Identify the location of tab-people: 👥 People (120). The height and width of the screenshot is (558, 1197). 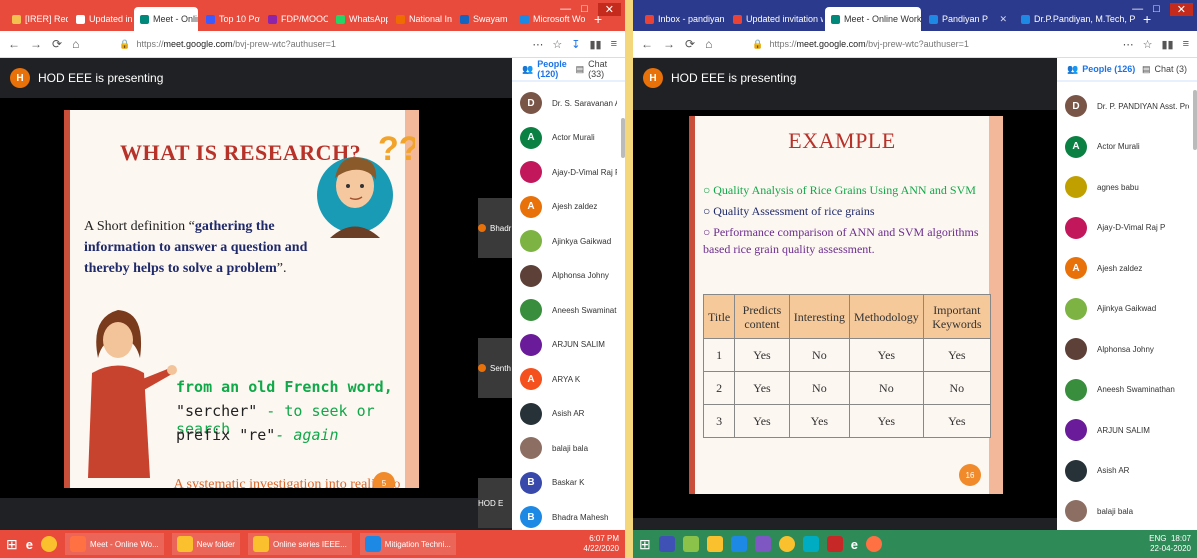
(549, 69).